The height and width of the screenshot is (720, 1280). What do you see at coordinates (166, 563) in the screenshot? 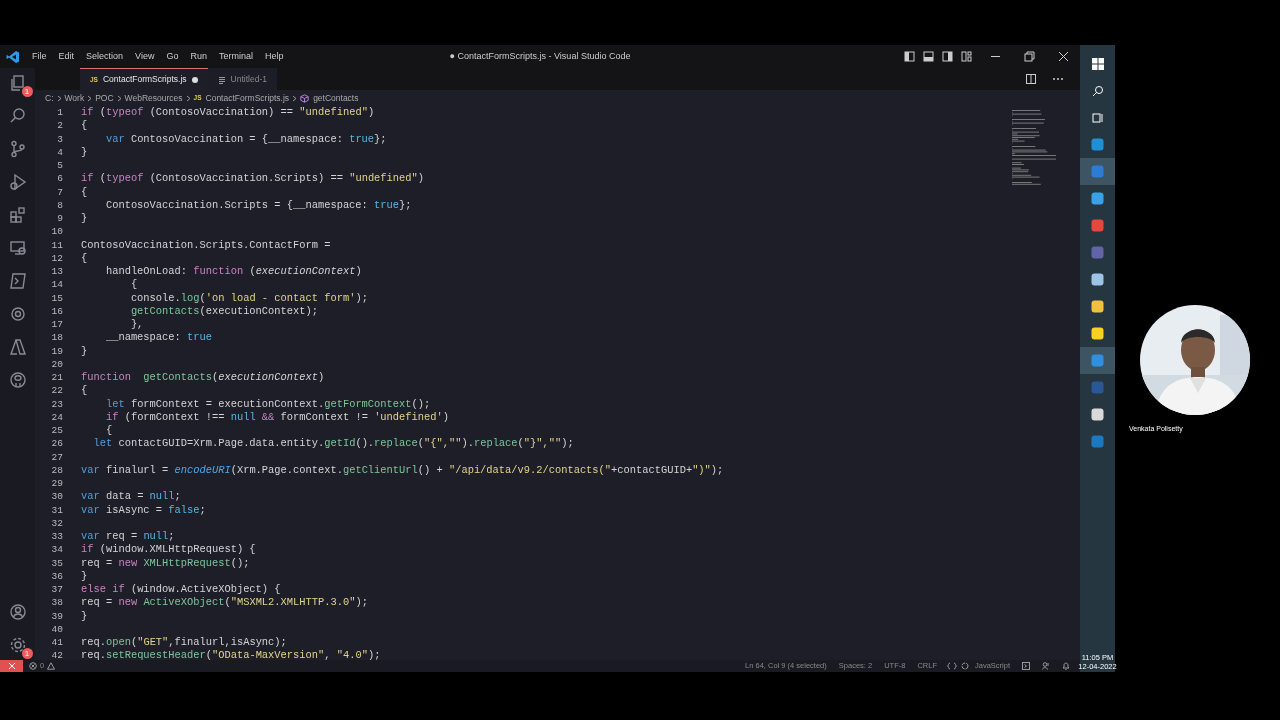
I see `code-line: req = new XMLHttpRequest();` at bounding box center [166, 563].